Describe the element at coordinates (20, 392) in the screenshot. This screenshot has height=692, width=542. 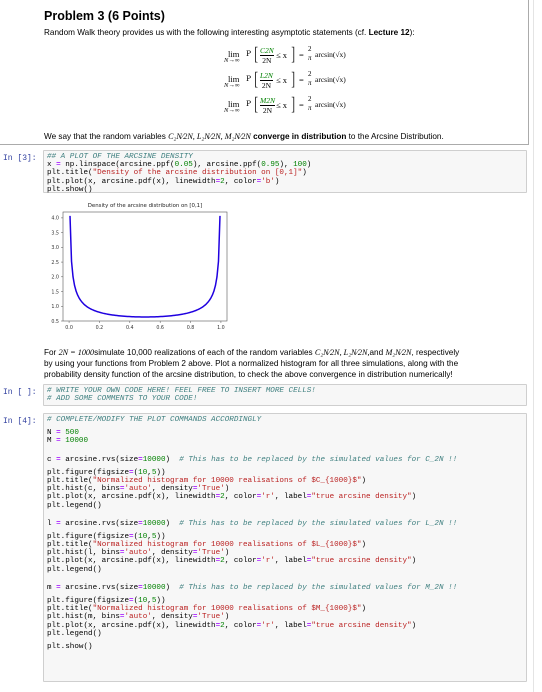
I see `cell-prompt-empty: In [ ]:` at that location.